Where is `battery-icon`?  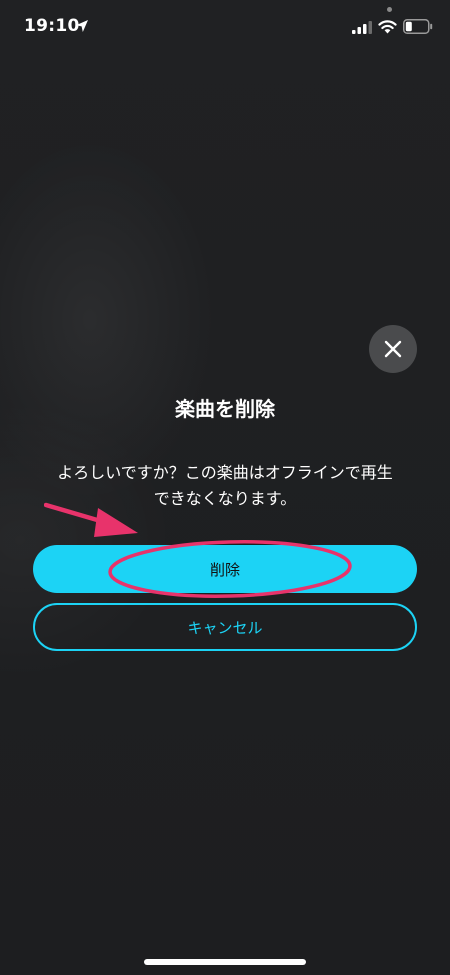 battery-icon is located at coordinates (418, 26).